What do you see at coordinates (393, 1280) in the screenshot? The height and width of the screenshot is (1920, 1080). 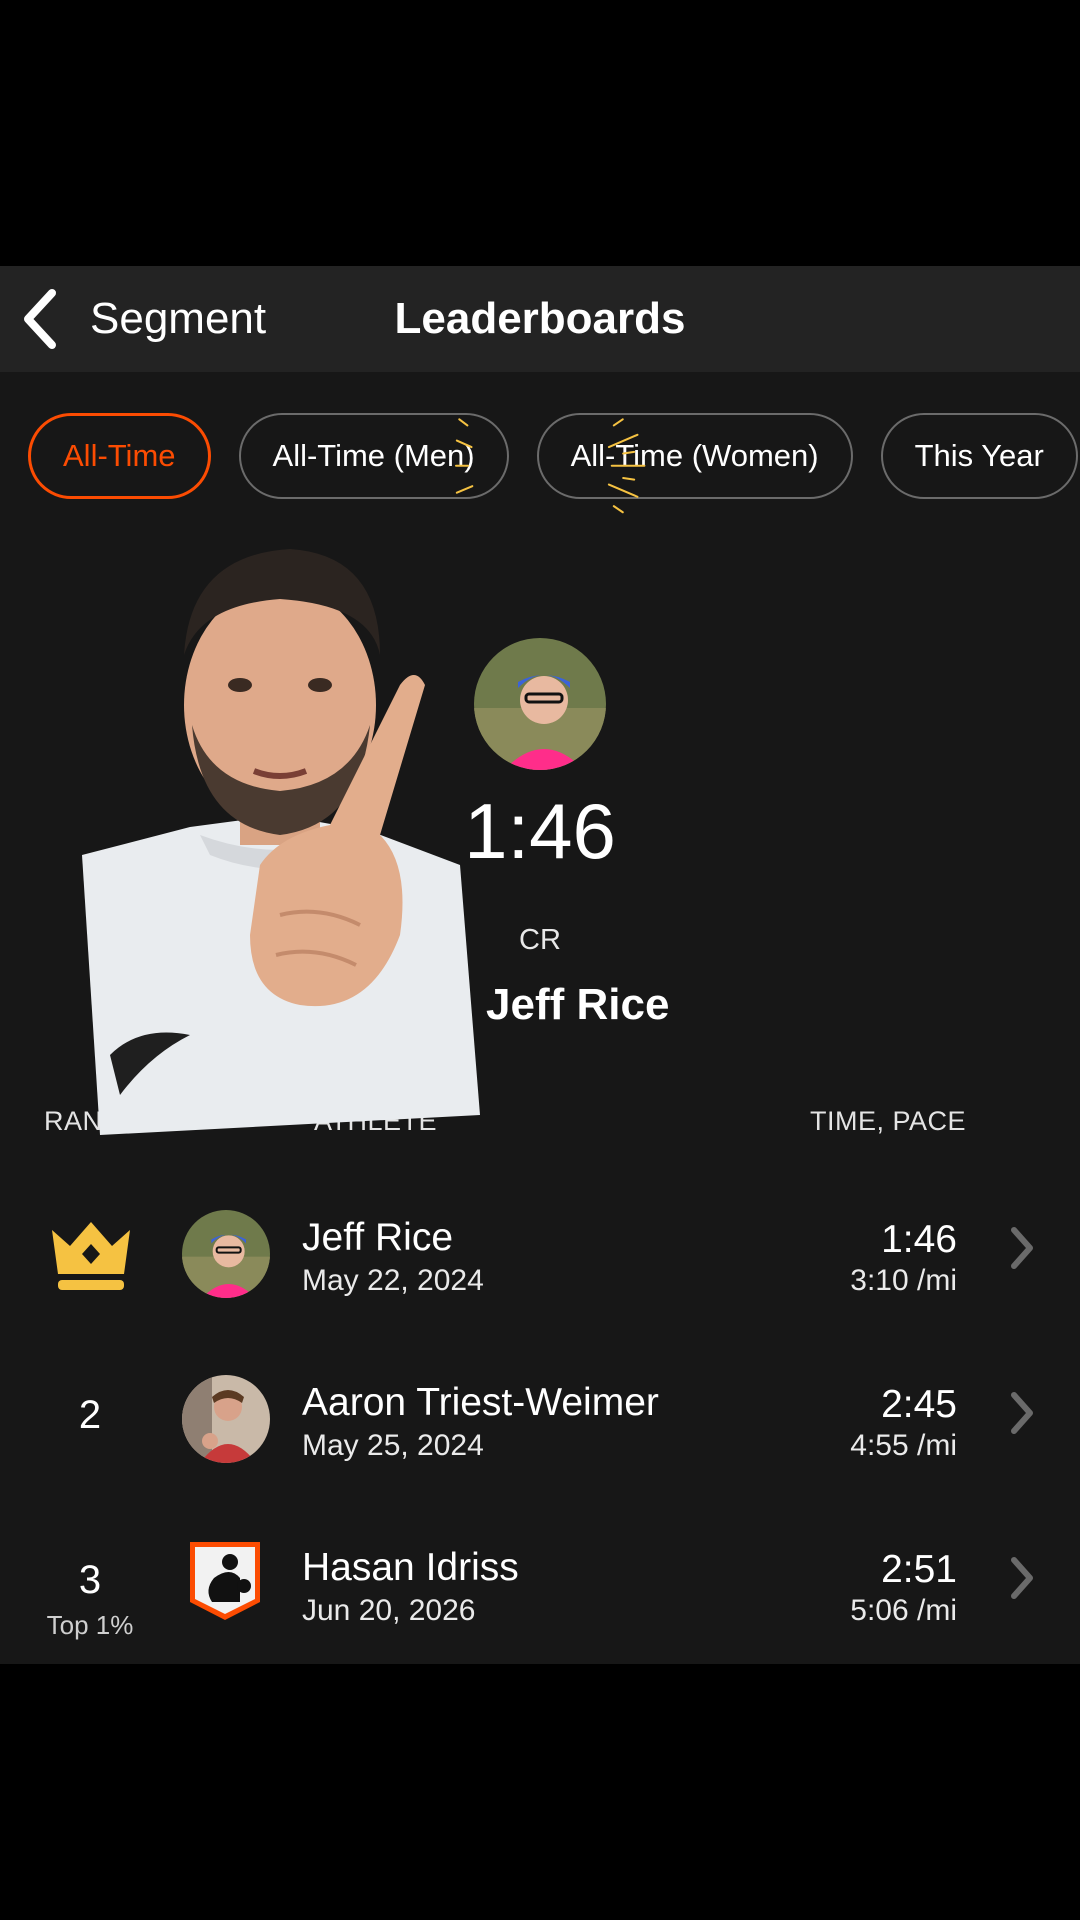 I see `effort-date: May 22, 2024` at bounding box center [393, 1280].